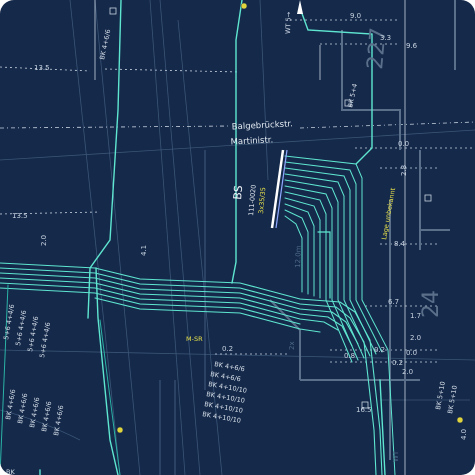  I want to click on dim-value: 4.0, so click(464, 434).